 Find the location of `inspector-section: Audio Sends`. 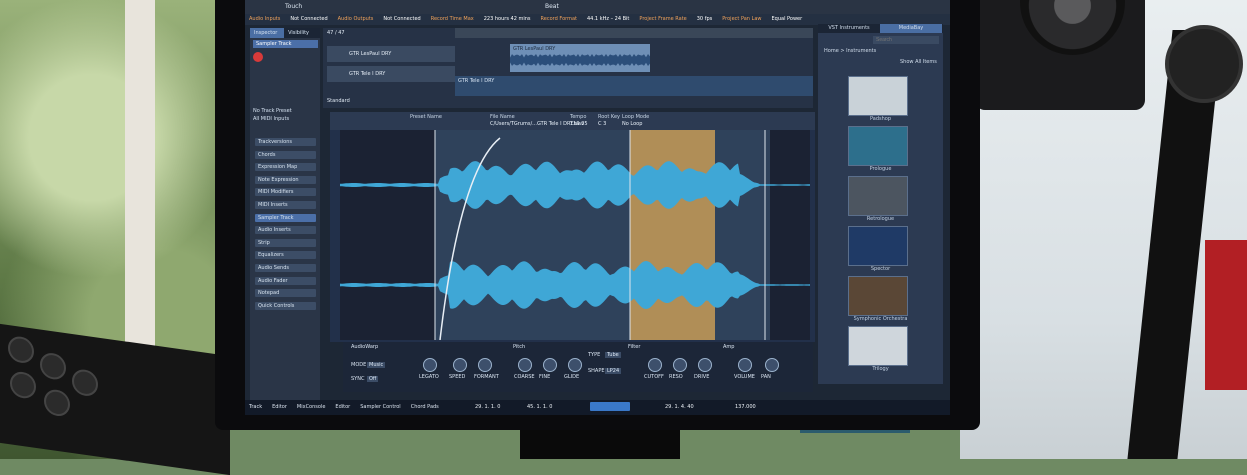

inspector-section: Audio Sends is located at coordinates (285, 268).